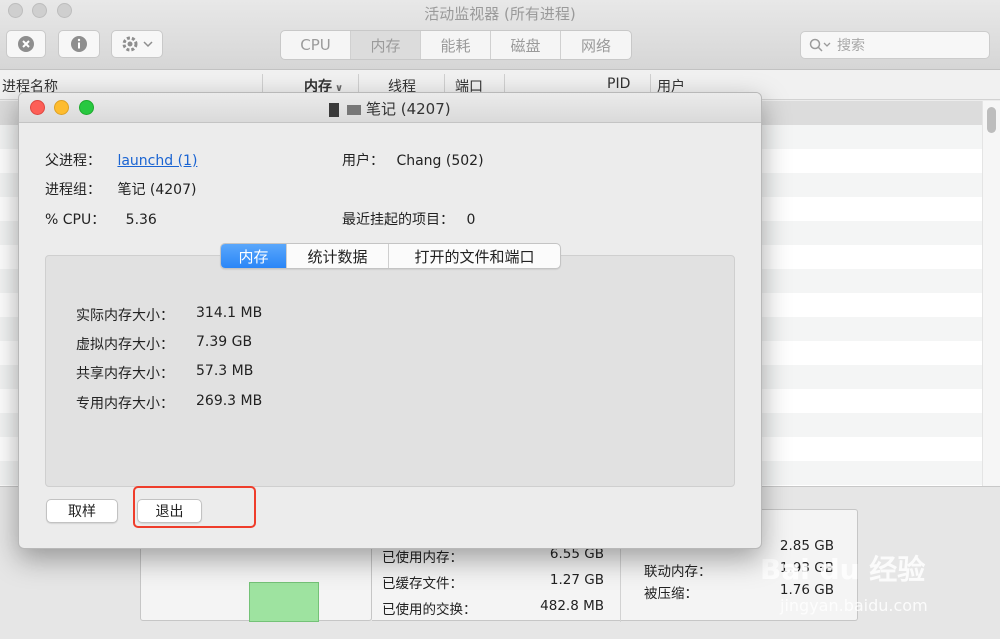 The image size is (1000, 639). I want to click on dialog-tab-open-files: 打开的文件和端口, so click(474, 256).